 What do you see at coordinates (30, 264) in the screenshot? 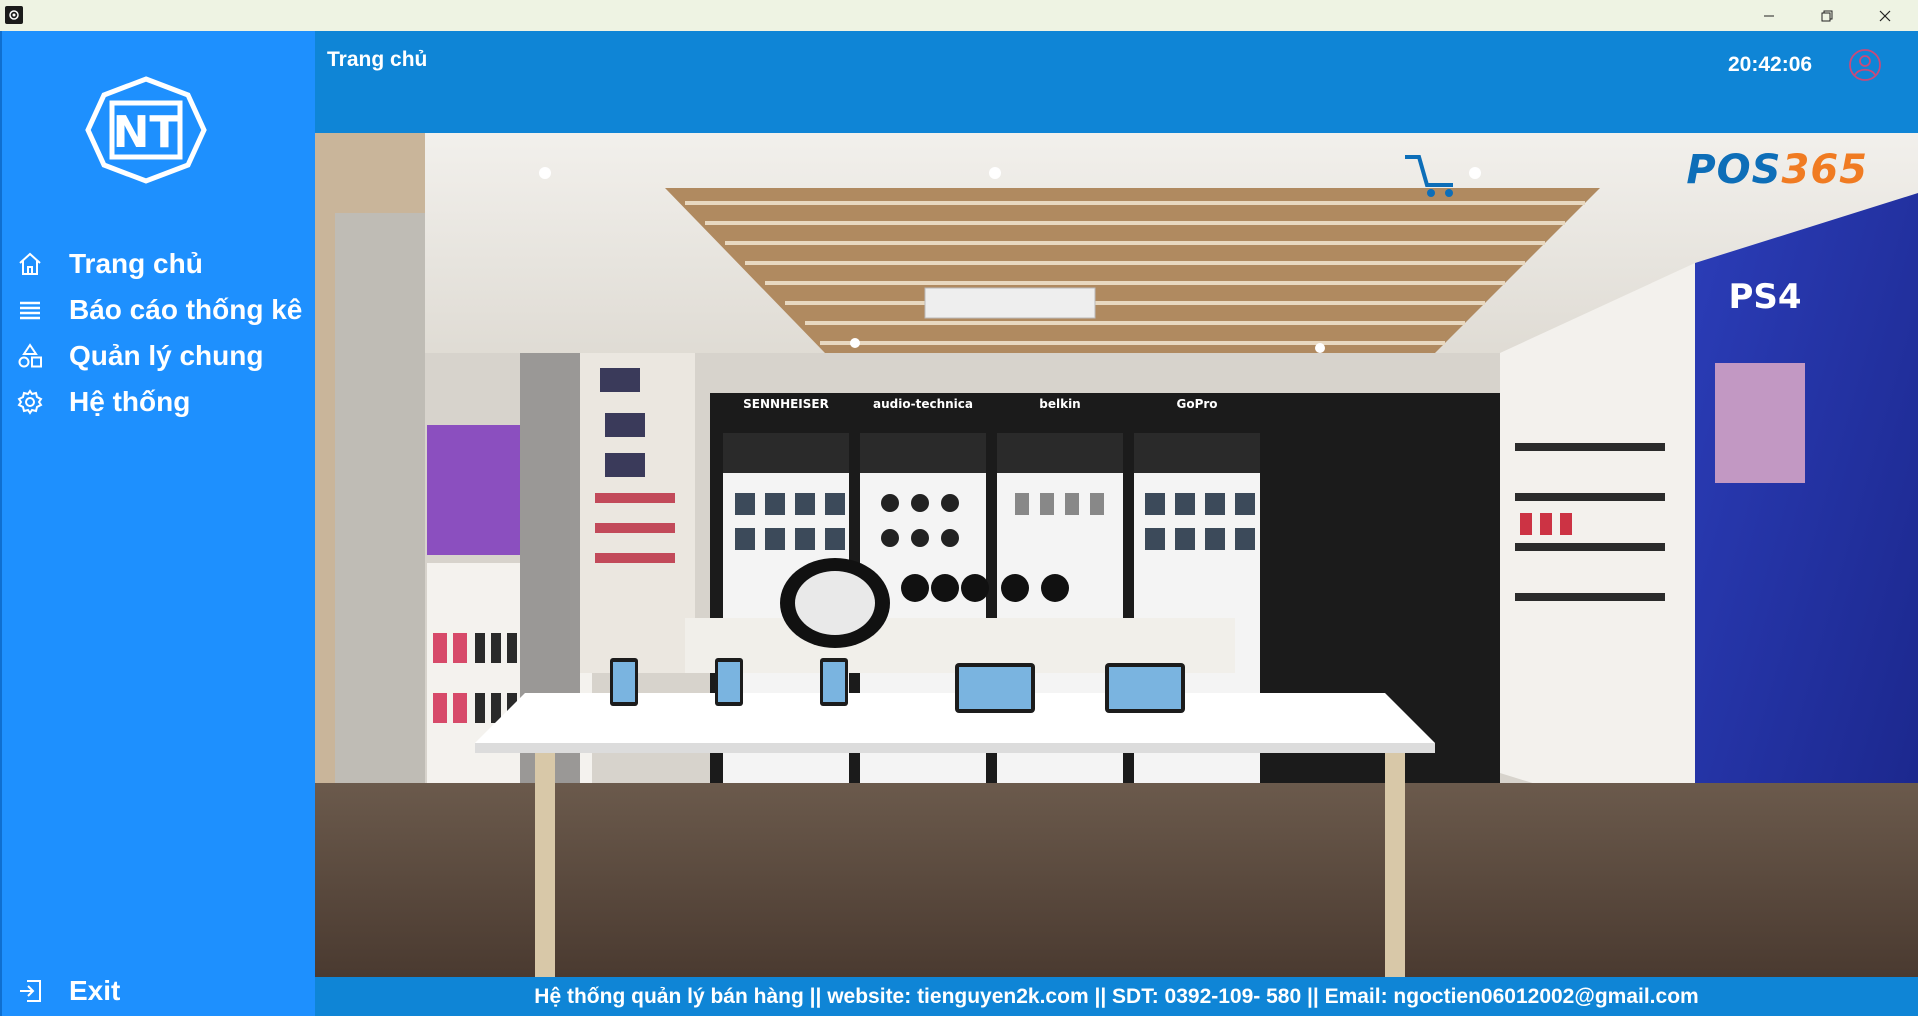
I see `home-icon` at bounding box center [30, 264].